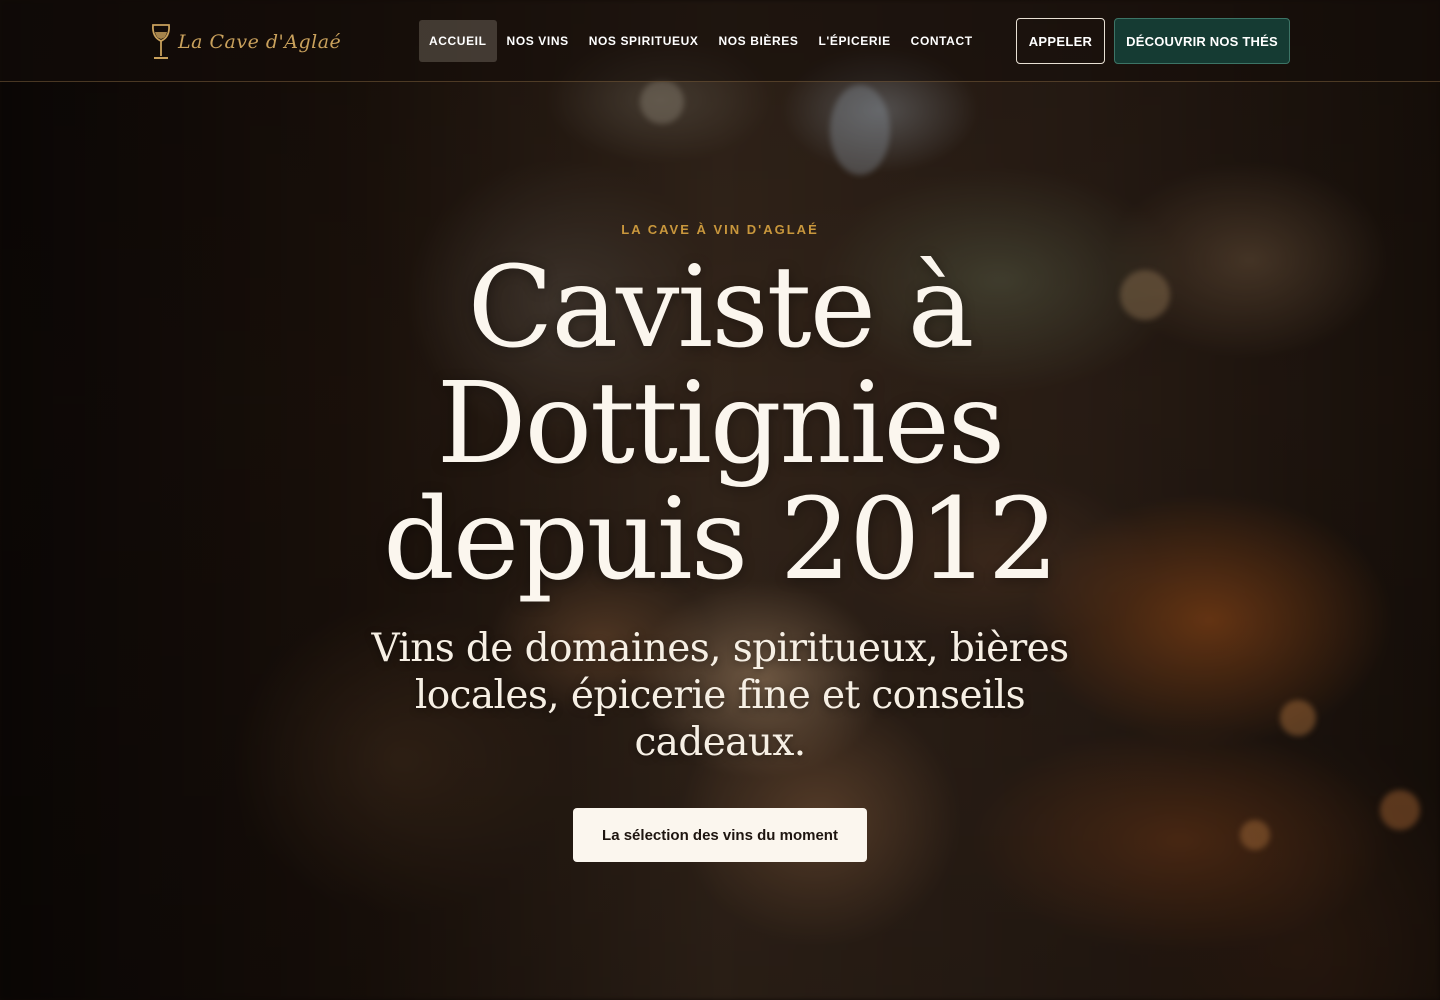  What do you see at coordinates (721, 308) in the screenshot?
I see `hero-headline-line: Caviste à` at bounding box center [721, 308].